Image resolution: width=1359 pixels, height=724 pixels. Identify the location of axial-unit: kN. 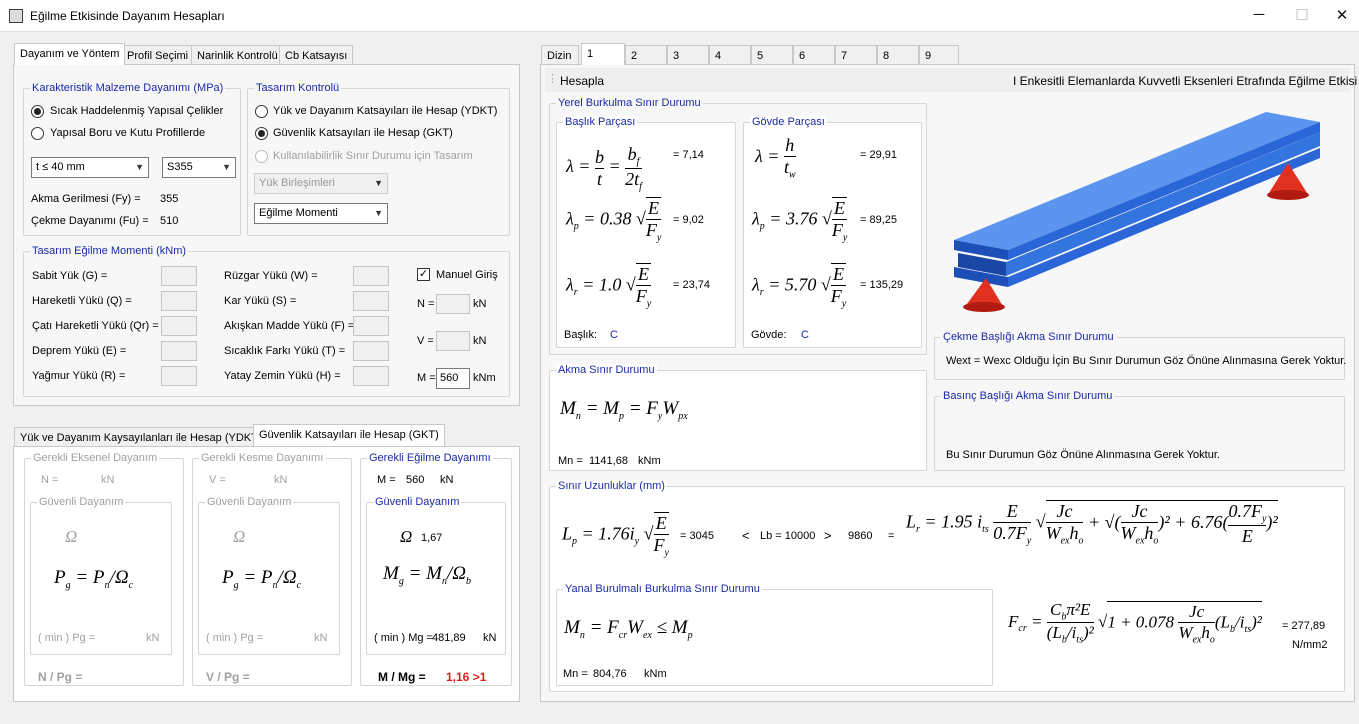
(108, 480).